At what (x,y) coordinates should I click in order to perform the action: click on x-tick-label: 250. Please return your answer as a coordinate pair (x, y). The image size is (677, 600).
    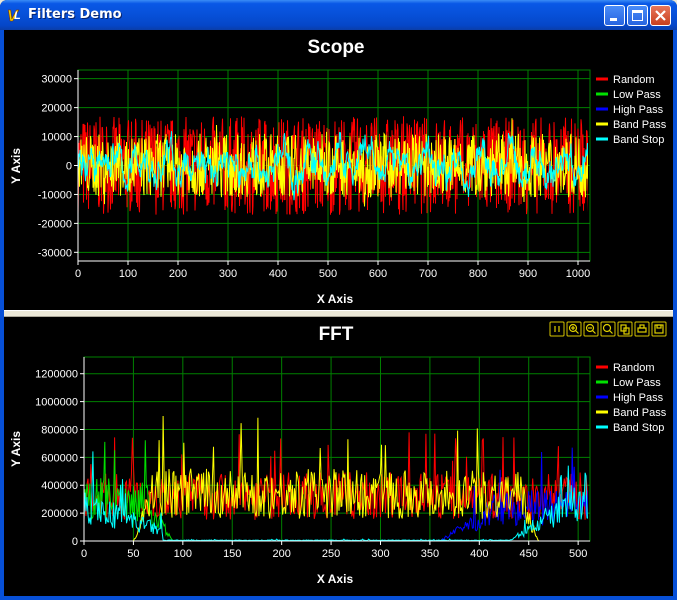
    Looking at the image, I should click on (331, 554).